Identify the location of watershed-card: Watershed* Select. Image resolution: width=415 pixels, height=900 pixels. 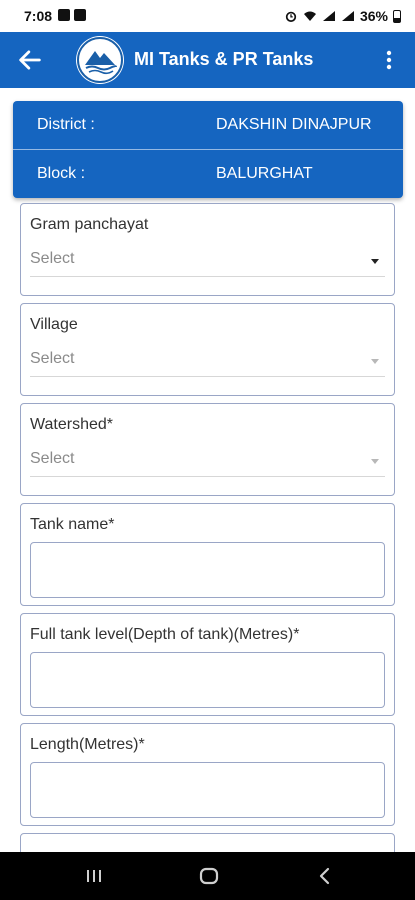
(207, 449).